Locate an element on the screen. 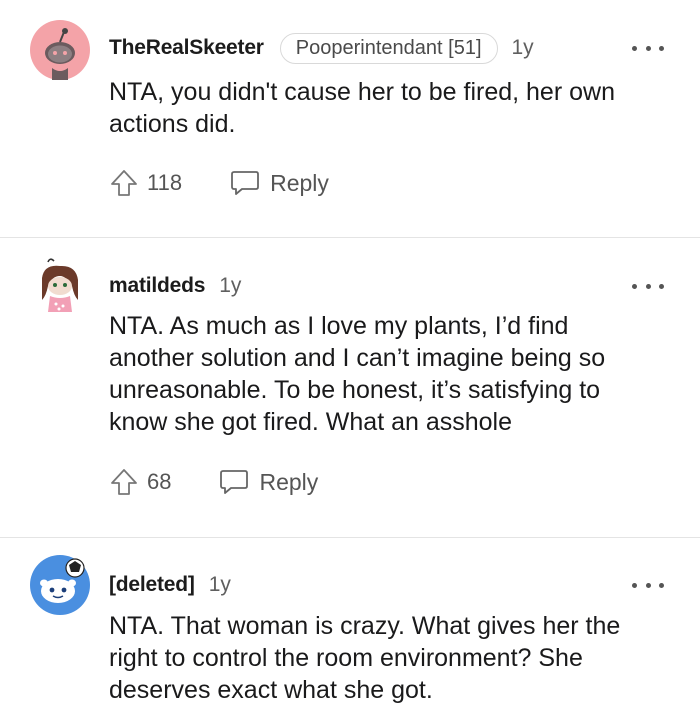 Image resolution: width=700 pixels, height=727 pixels. vote-count: 118 is located at coordinates (165, 182).